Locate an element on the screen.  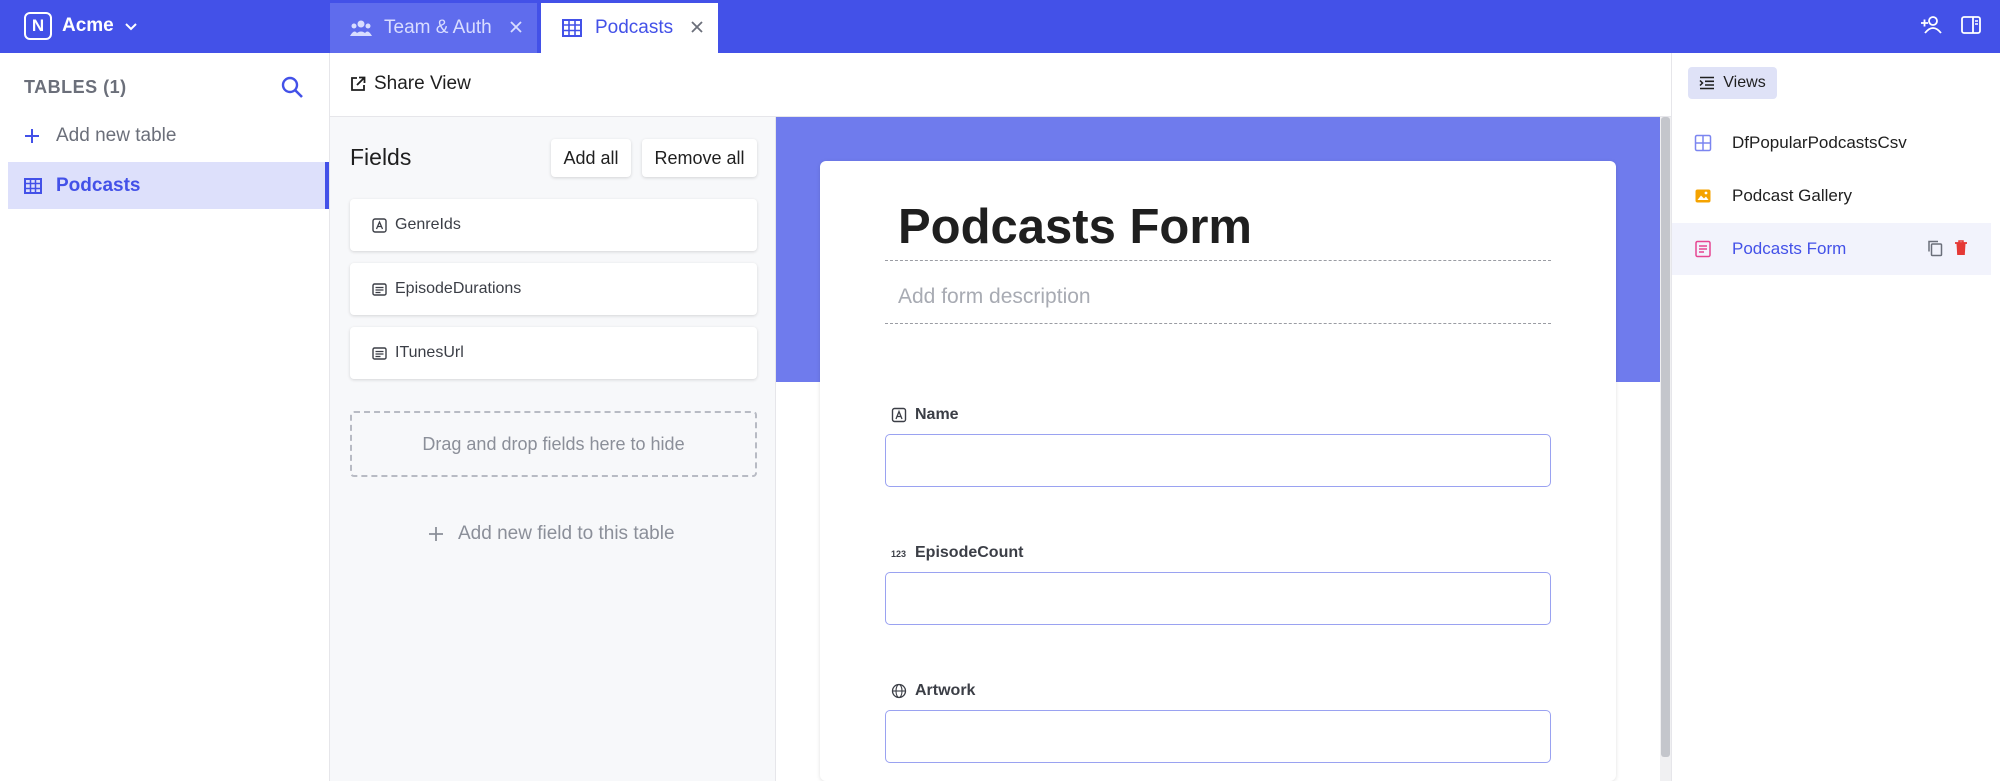
nocodb-logo-icon: N is located at coordinates (38, 26).